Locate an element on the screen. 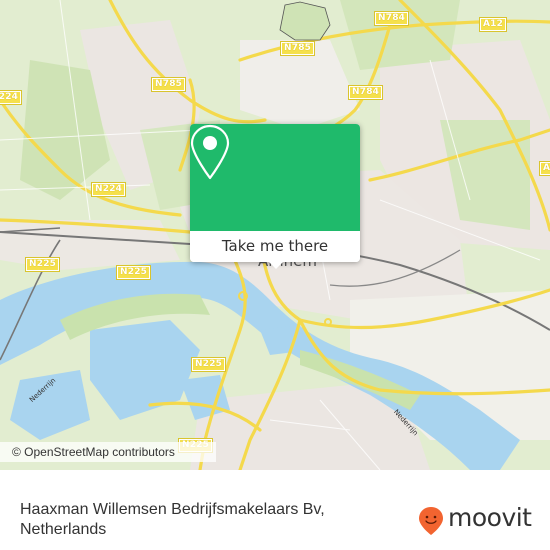 This screenshot has height=550, width=550. road-label-a12: A12 is located at coordinates (493, 24).